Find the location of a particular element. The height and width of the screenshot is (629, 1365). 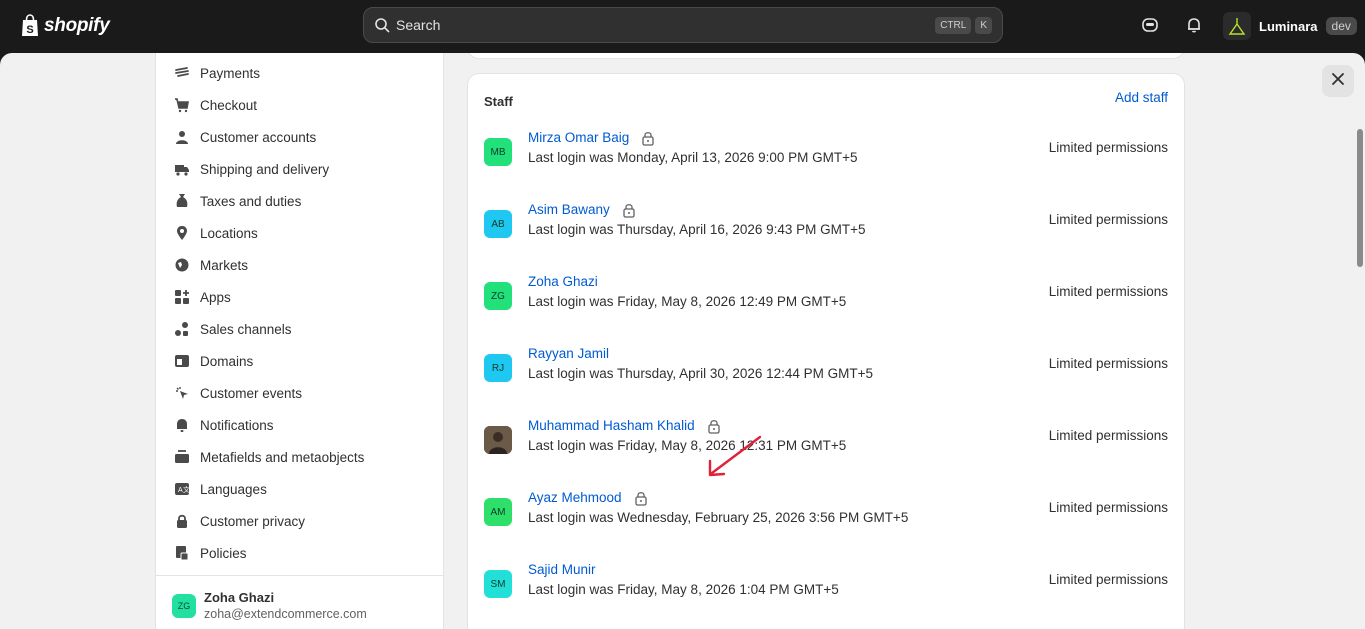

shortcut-k: K is located at coordinates (983, 25).